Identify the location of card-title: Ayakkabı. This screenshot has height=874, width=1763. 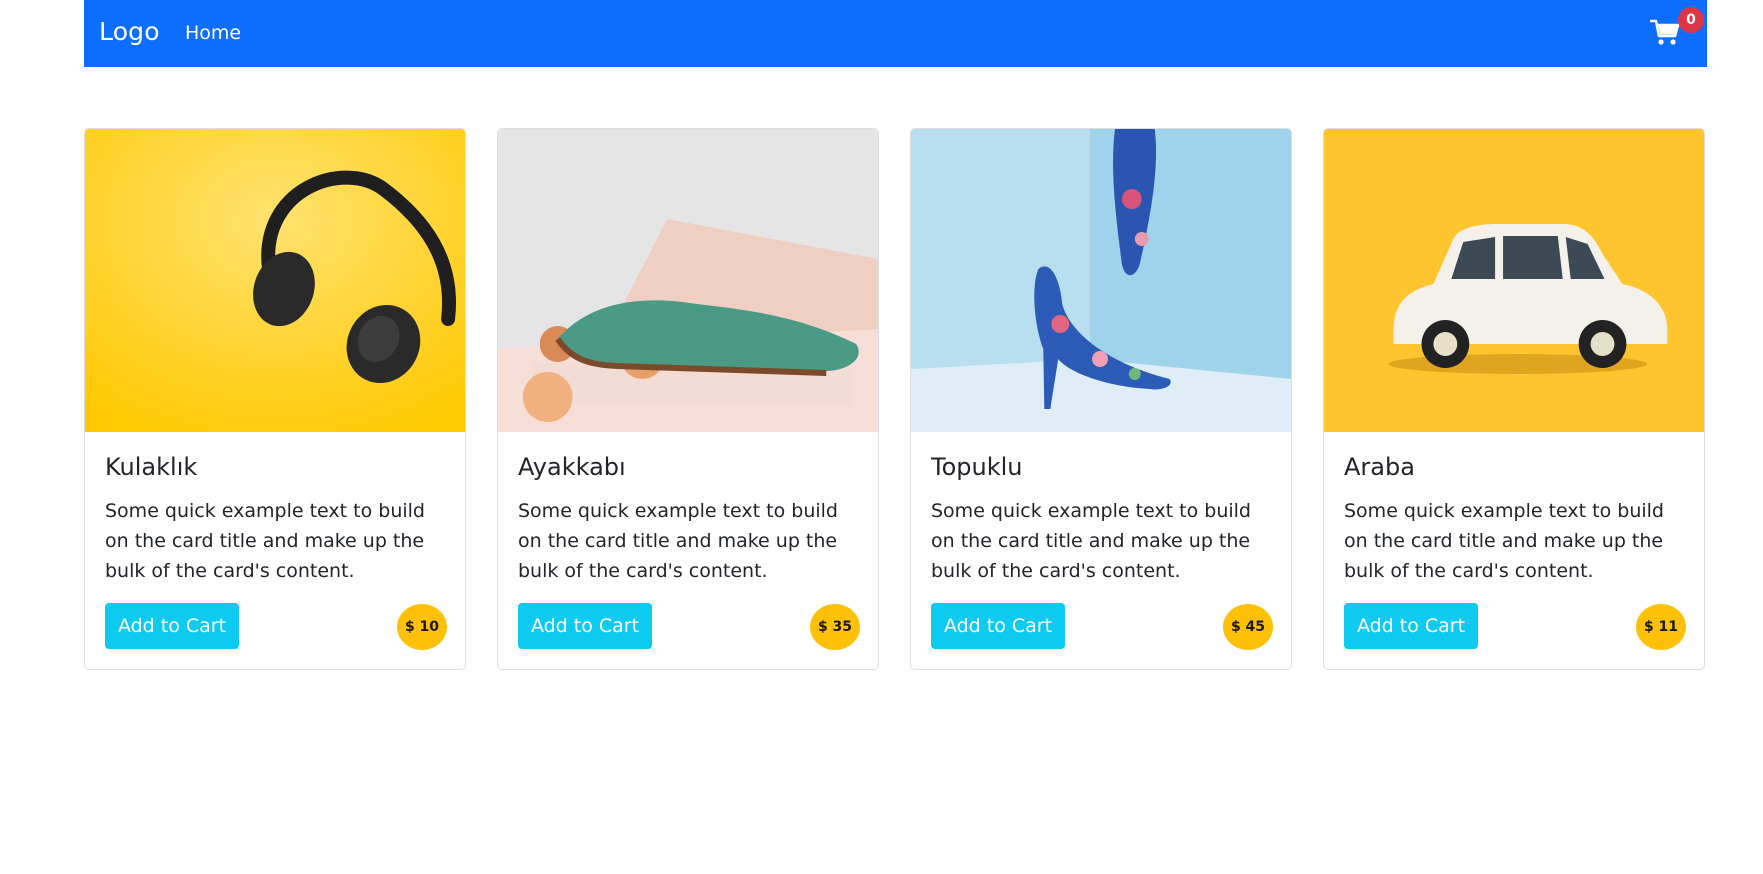
(572, 467).